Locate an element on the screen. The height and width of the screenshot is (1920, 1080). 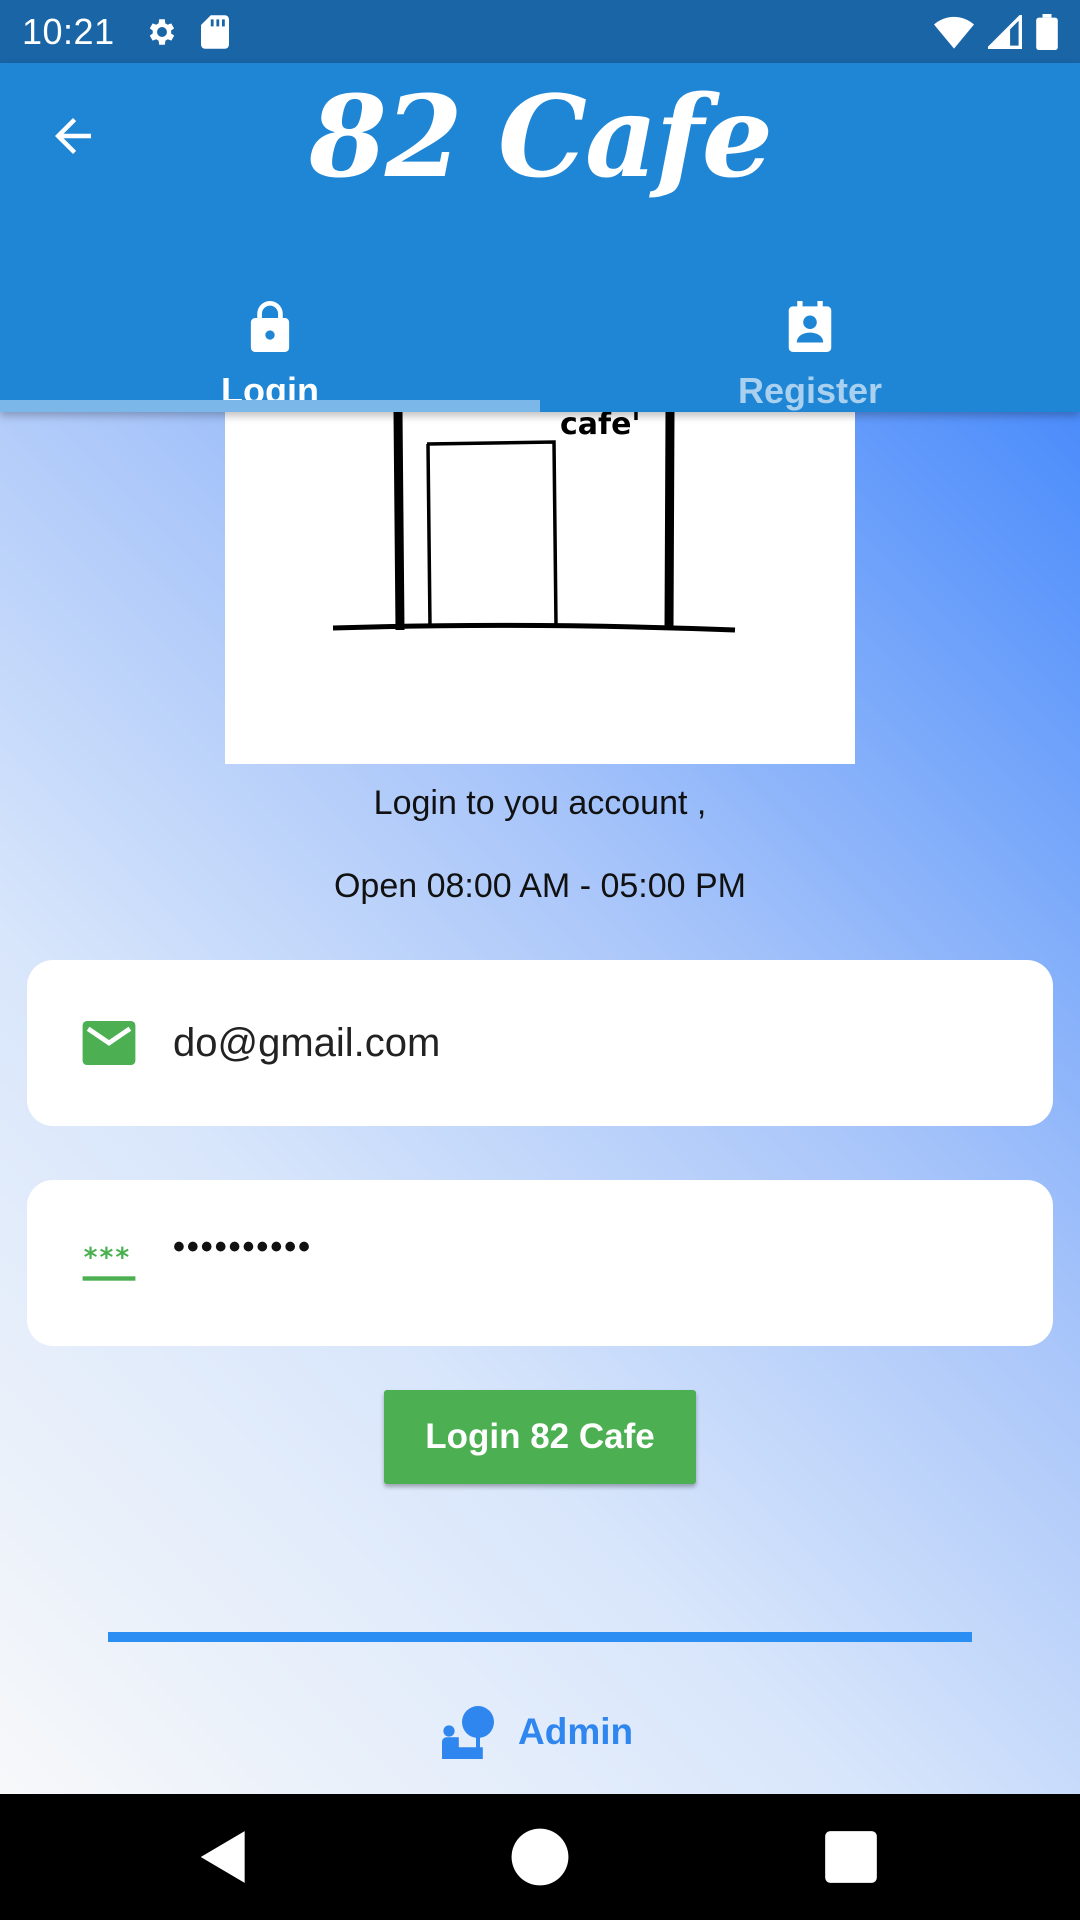
tab-bar: Login Register is located at coordinates (540, 317).